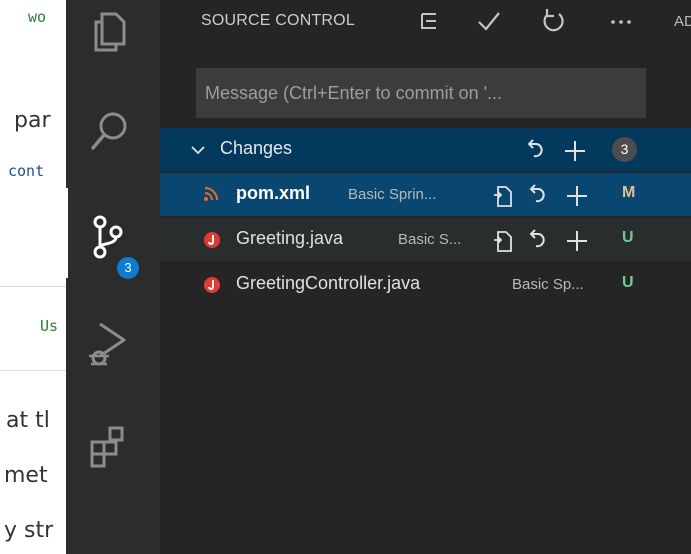 The width and height of the screenshot is (691, 554). What do you see at coordinates (29, 530) in the screenshot?
I see `background-text: y str` at bounding box center [29, 530].